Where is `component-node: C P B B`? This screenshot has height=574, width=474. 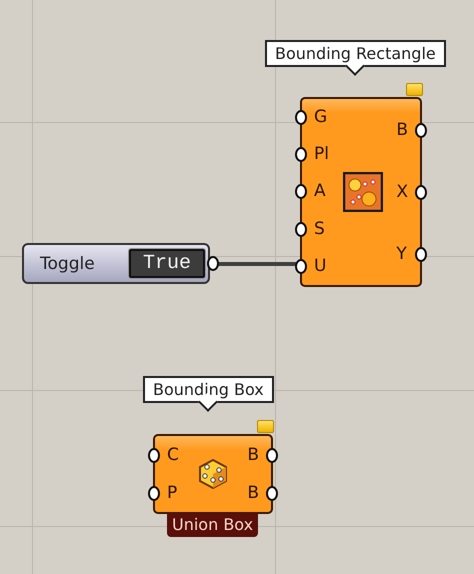 component-node: C P B B is located at coordinates (213, 474).